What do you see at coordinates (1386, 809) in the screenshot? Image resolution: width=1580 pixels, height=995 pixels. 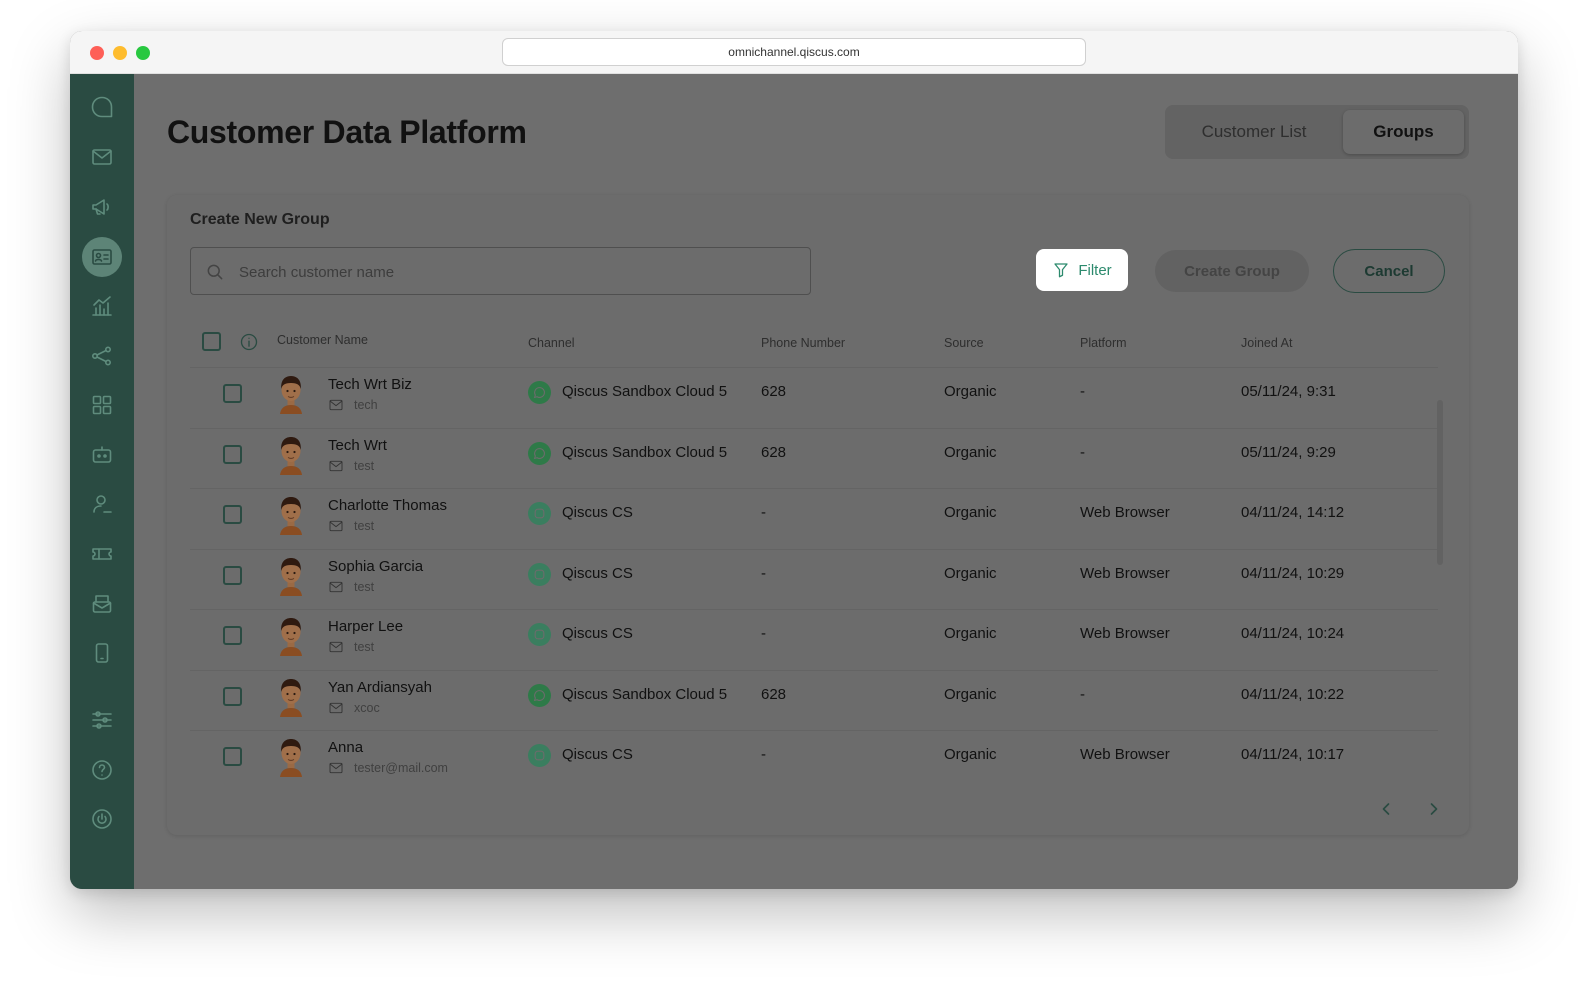 I see `chevron-left-icon` at bounding box center [1386, 809].